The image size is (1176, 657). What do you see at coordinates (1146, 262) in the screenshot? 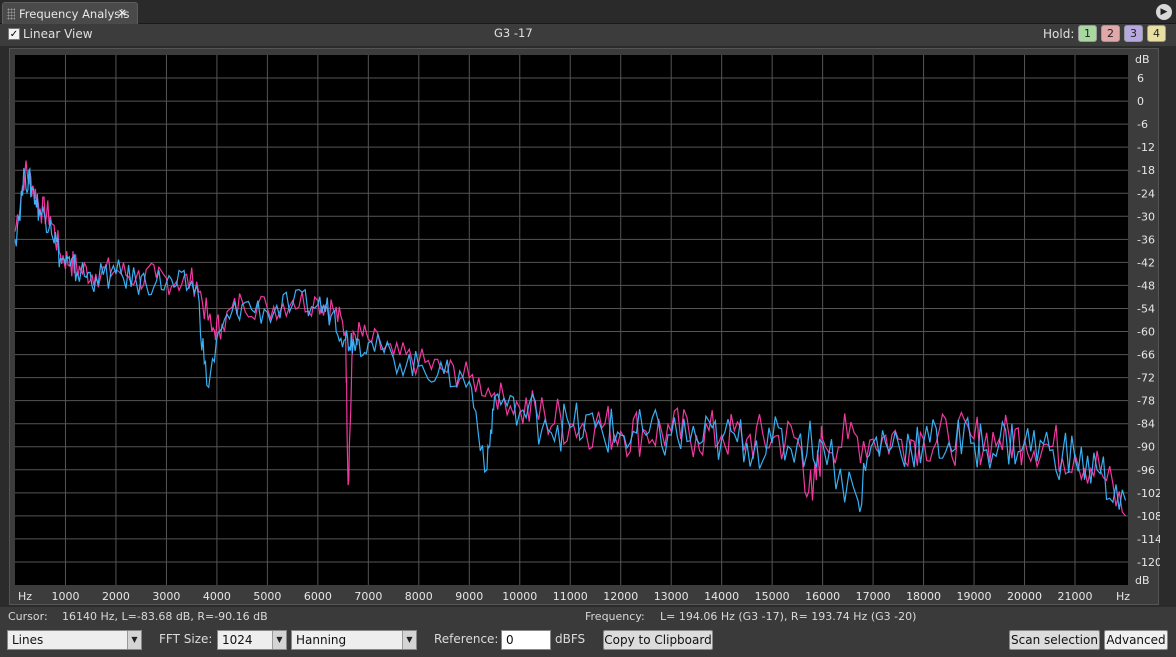
I see `y-tick-label: -42` at bounding box center [1146, 262].